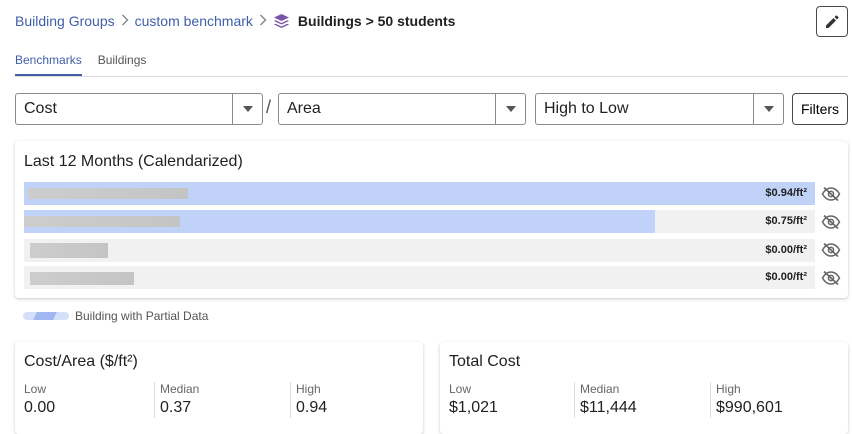  I want to click on metric-select: Cost, so click(139, 109).